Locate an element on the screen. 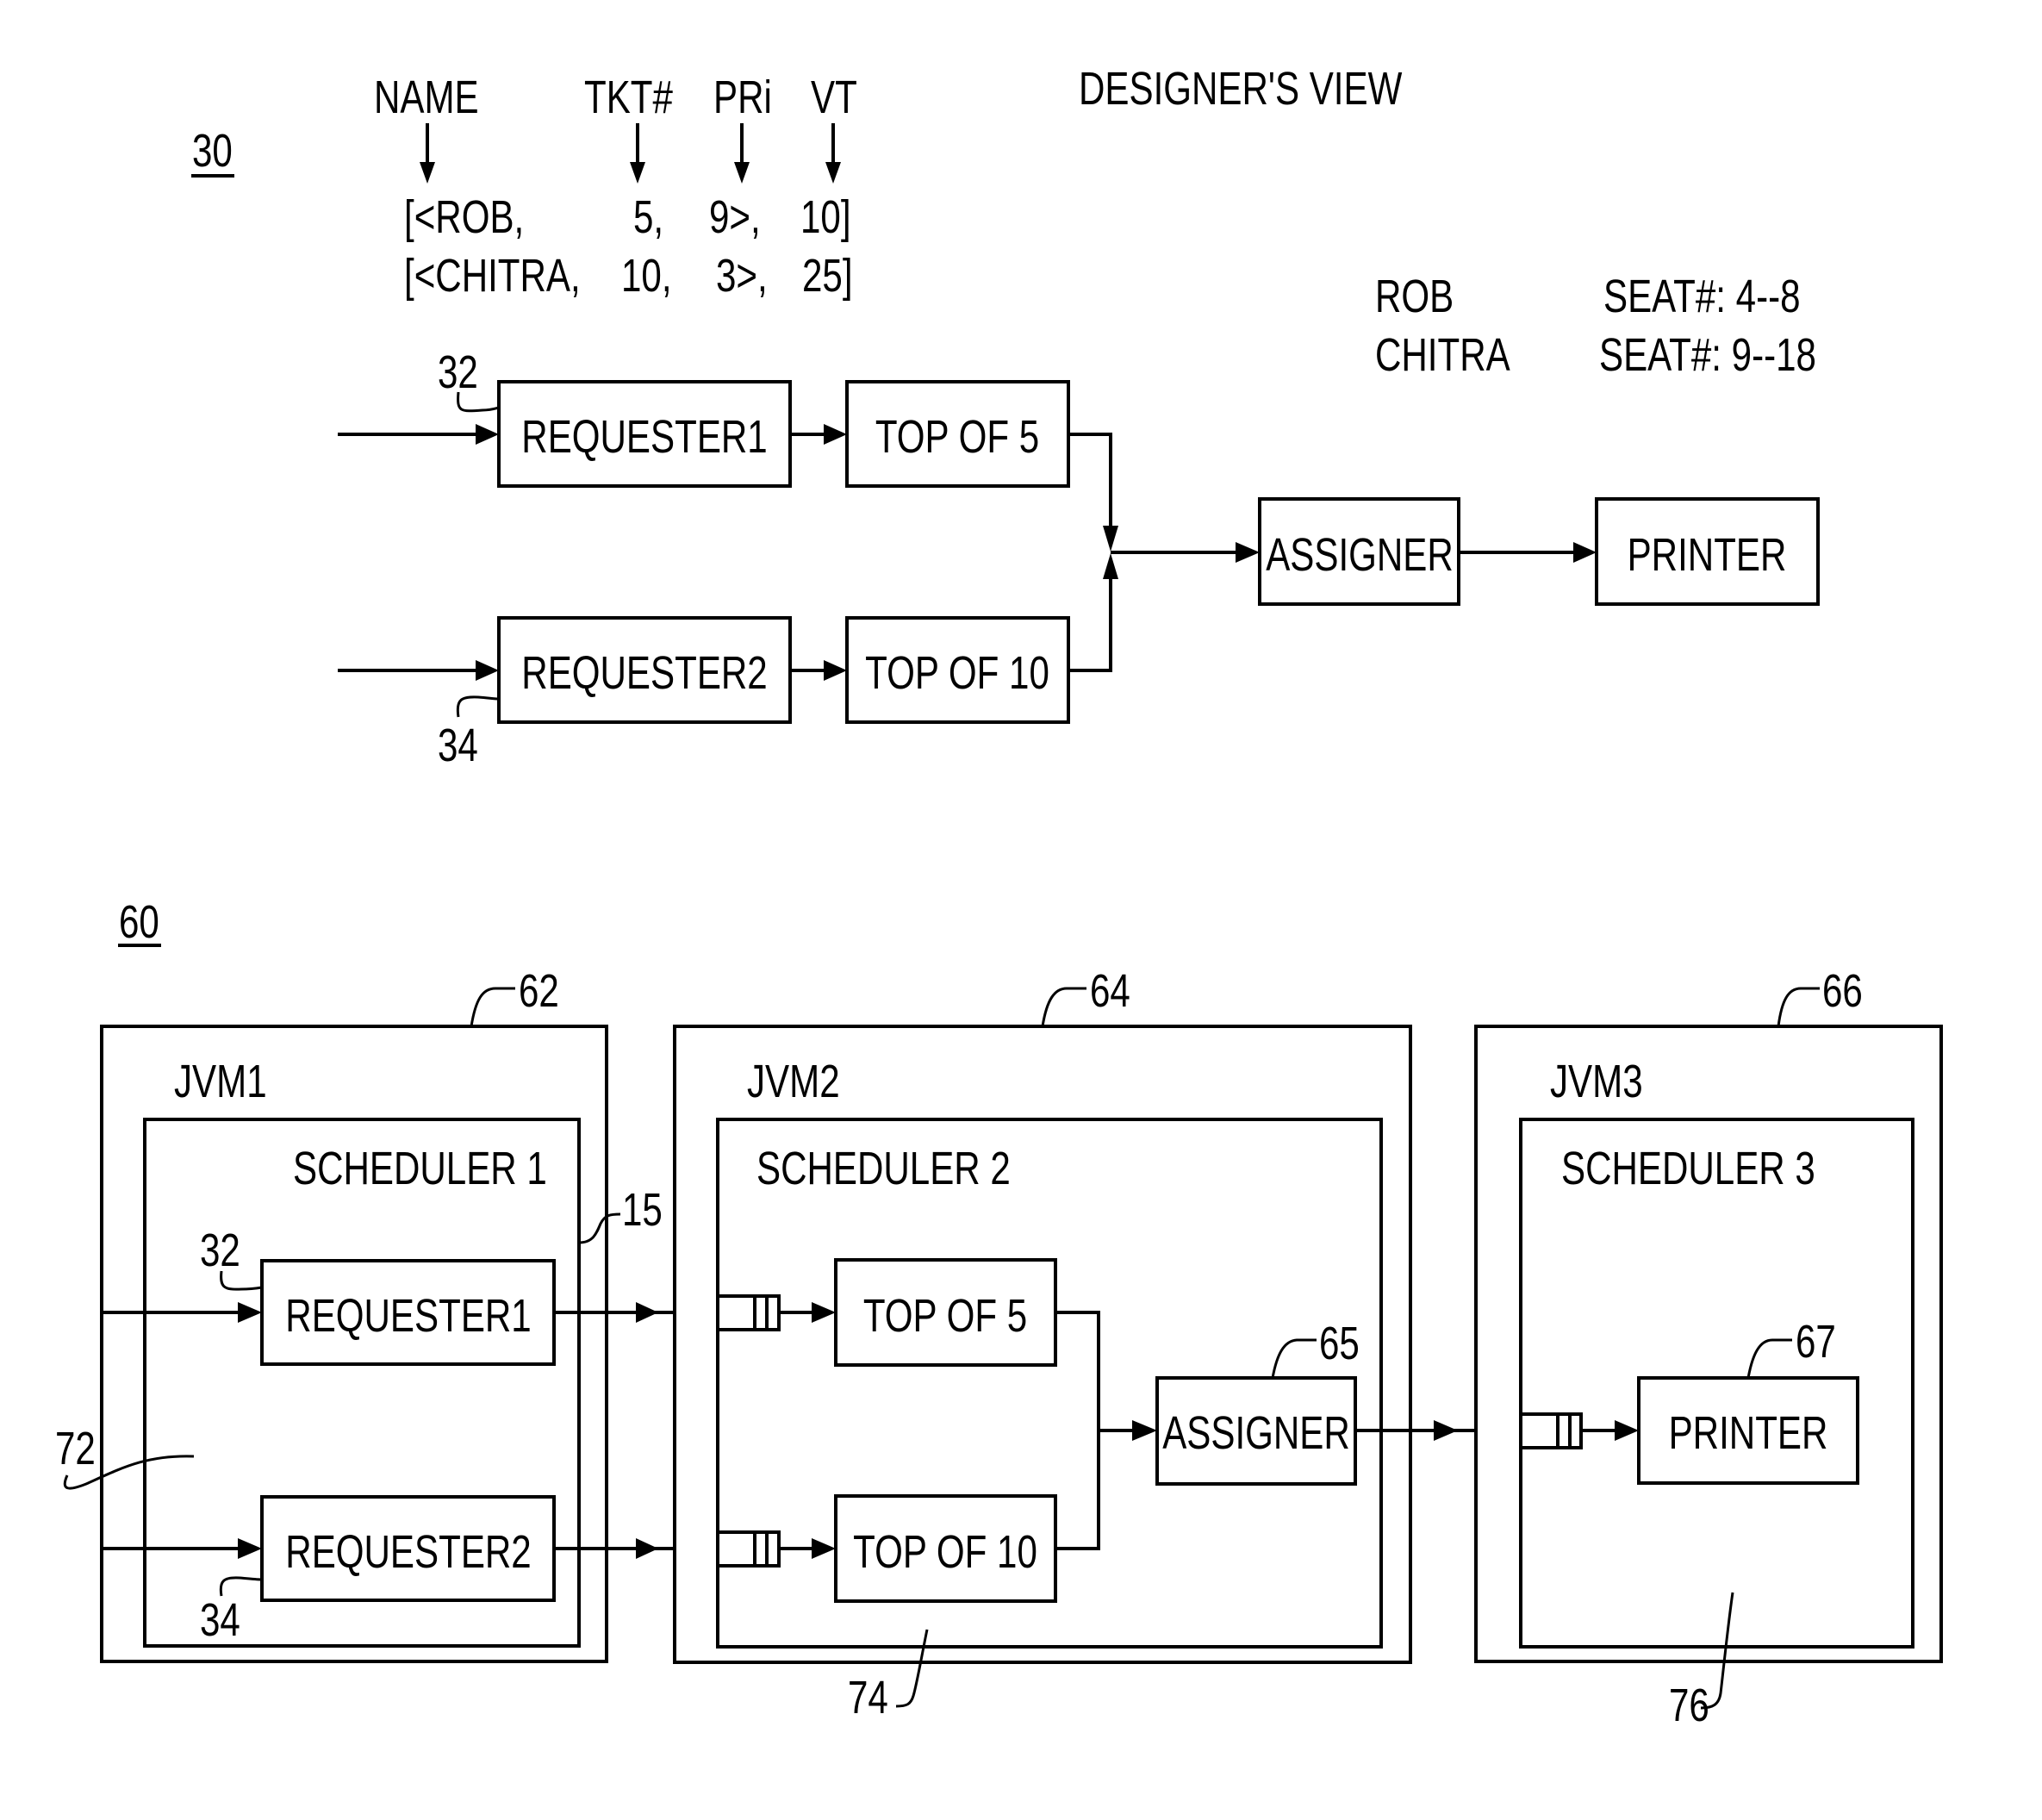 This screenshot has height=1820, width=2042. tuple-vt: 10] is located at coordinates (825, 217).